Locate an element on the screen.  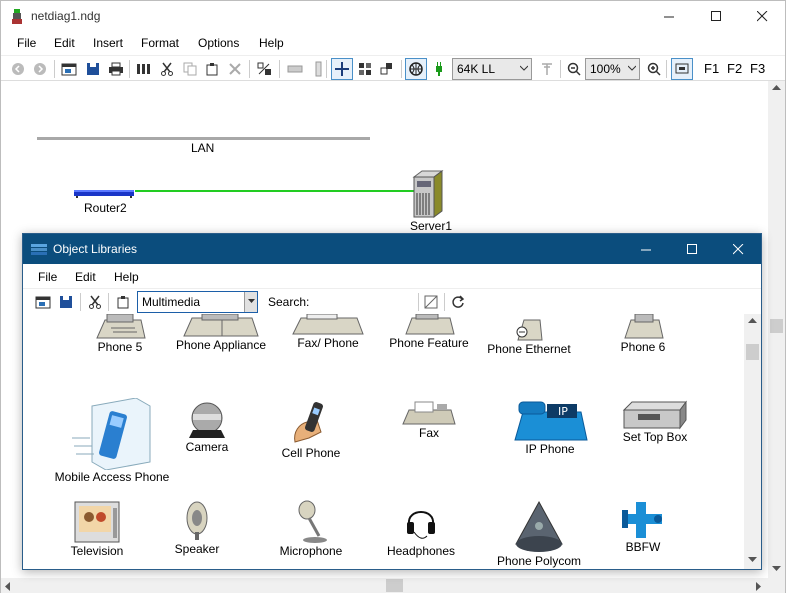
menu-file: File is located at coordinates (26, 43).